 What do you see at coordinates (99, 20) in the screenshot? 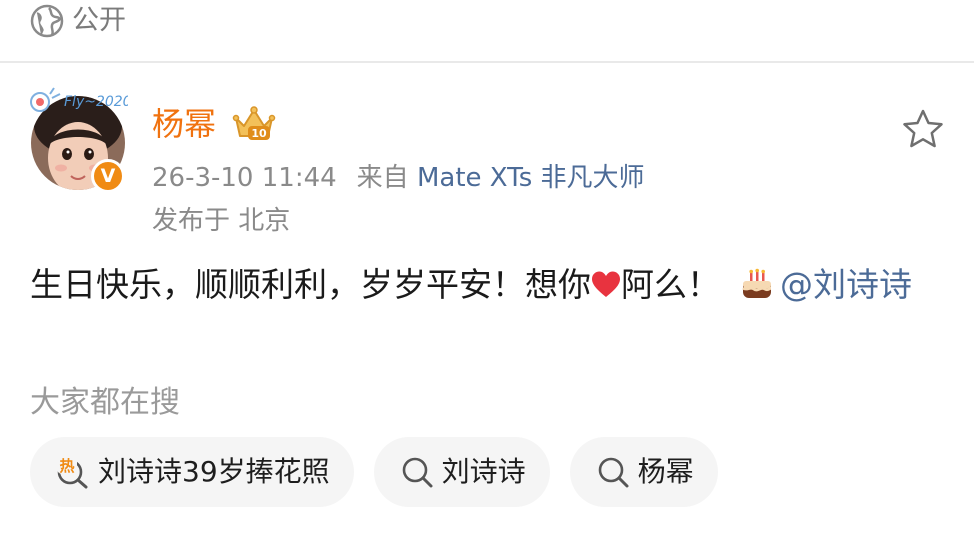
I see `visibility-label: 公开` at bounding box center [99, 20].